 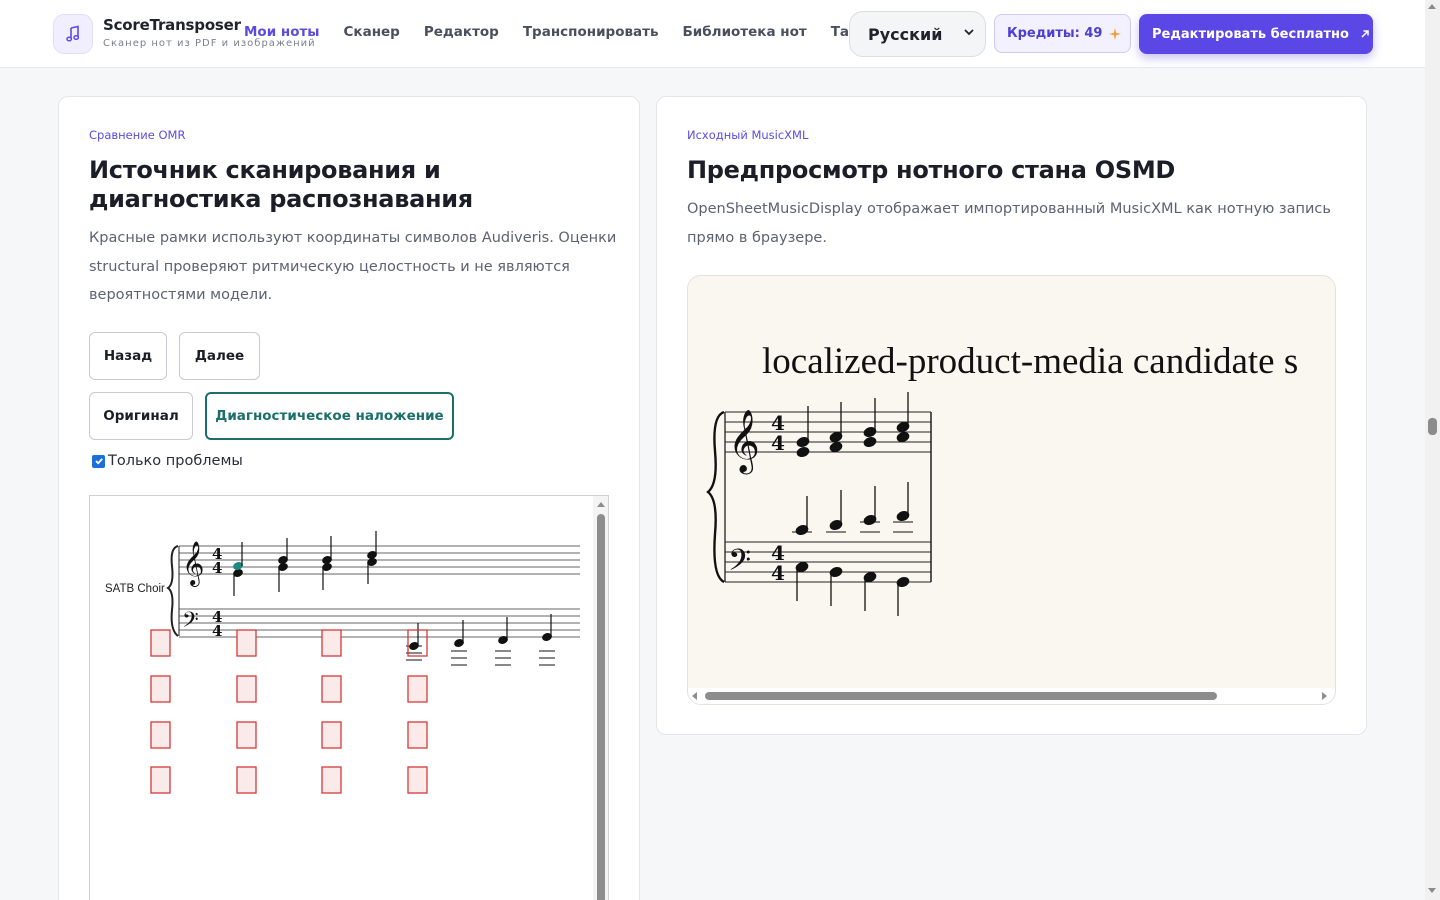 I want to click on only-problems-label: Только проблемы, so click(x=175, y=461).